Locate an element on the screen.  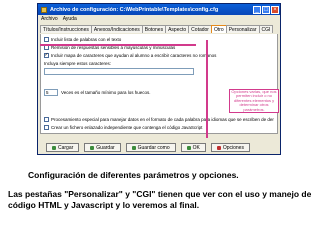
save-button: Guardar is located at coordinates (102, 147).